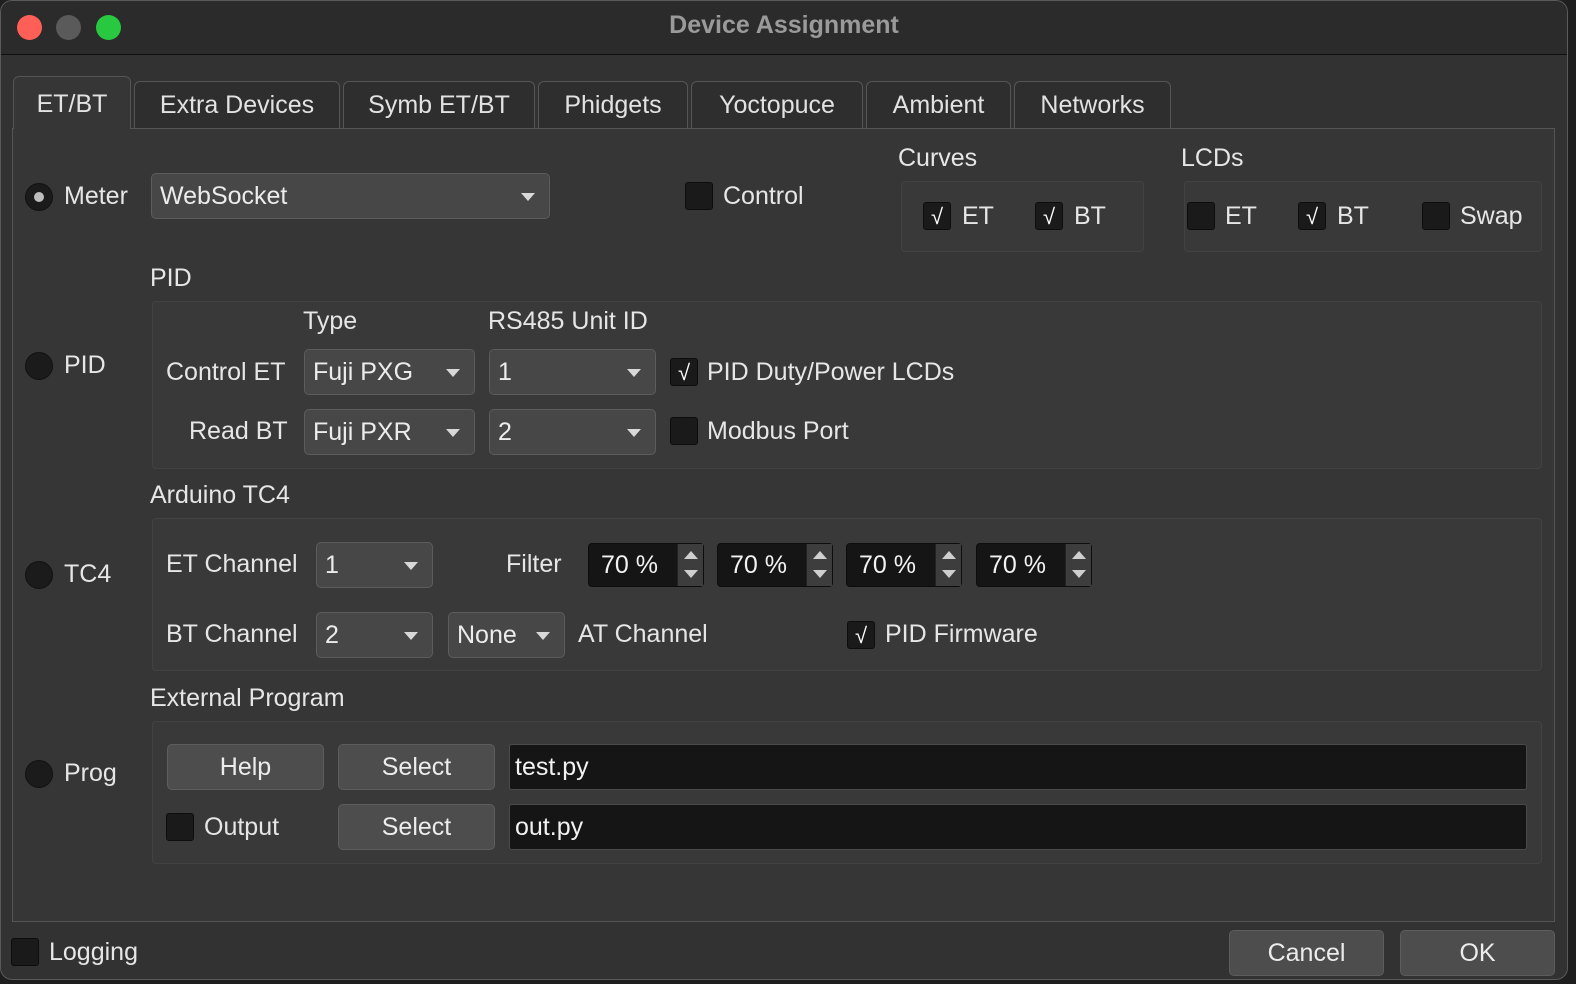 This screenshot has width=1576, height=984. I want to click on modbus-port-checkbox, so click(684, 431).